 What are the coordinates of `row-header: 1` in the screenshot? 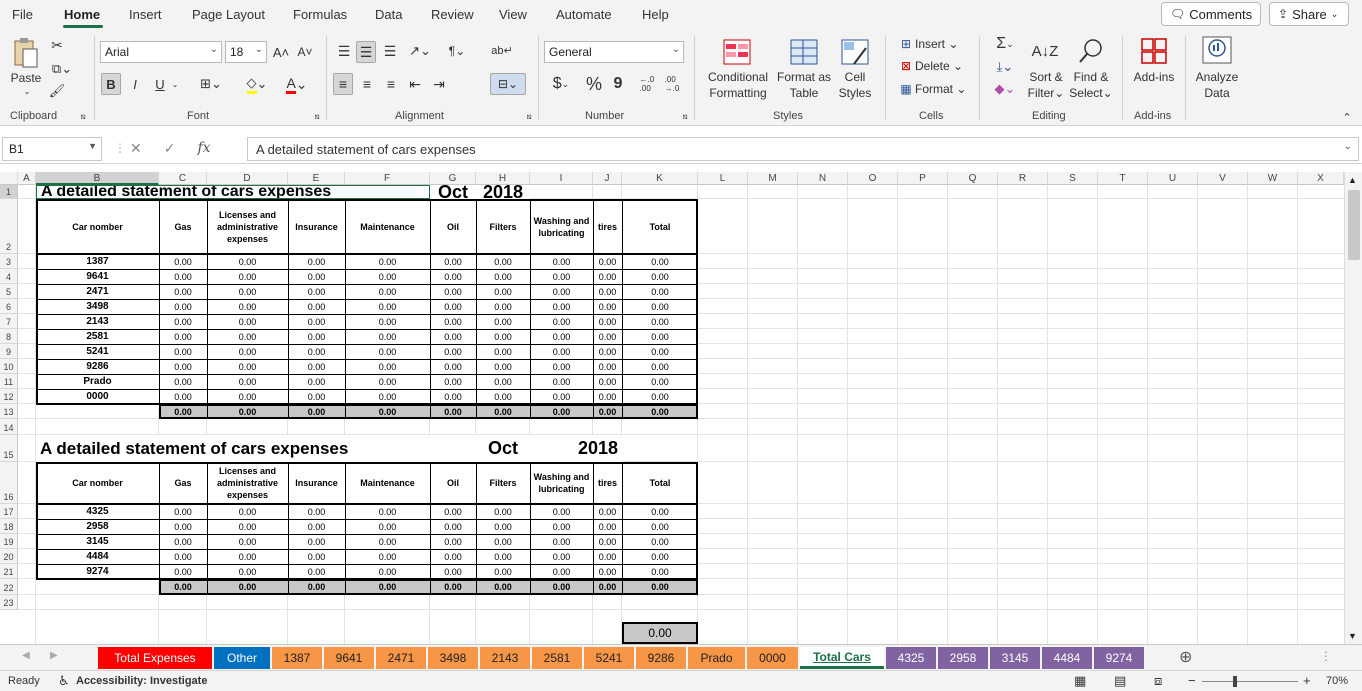 It's located at (9, 192).